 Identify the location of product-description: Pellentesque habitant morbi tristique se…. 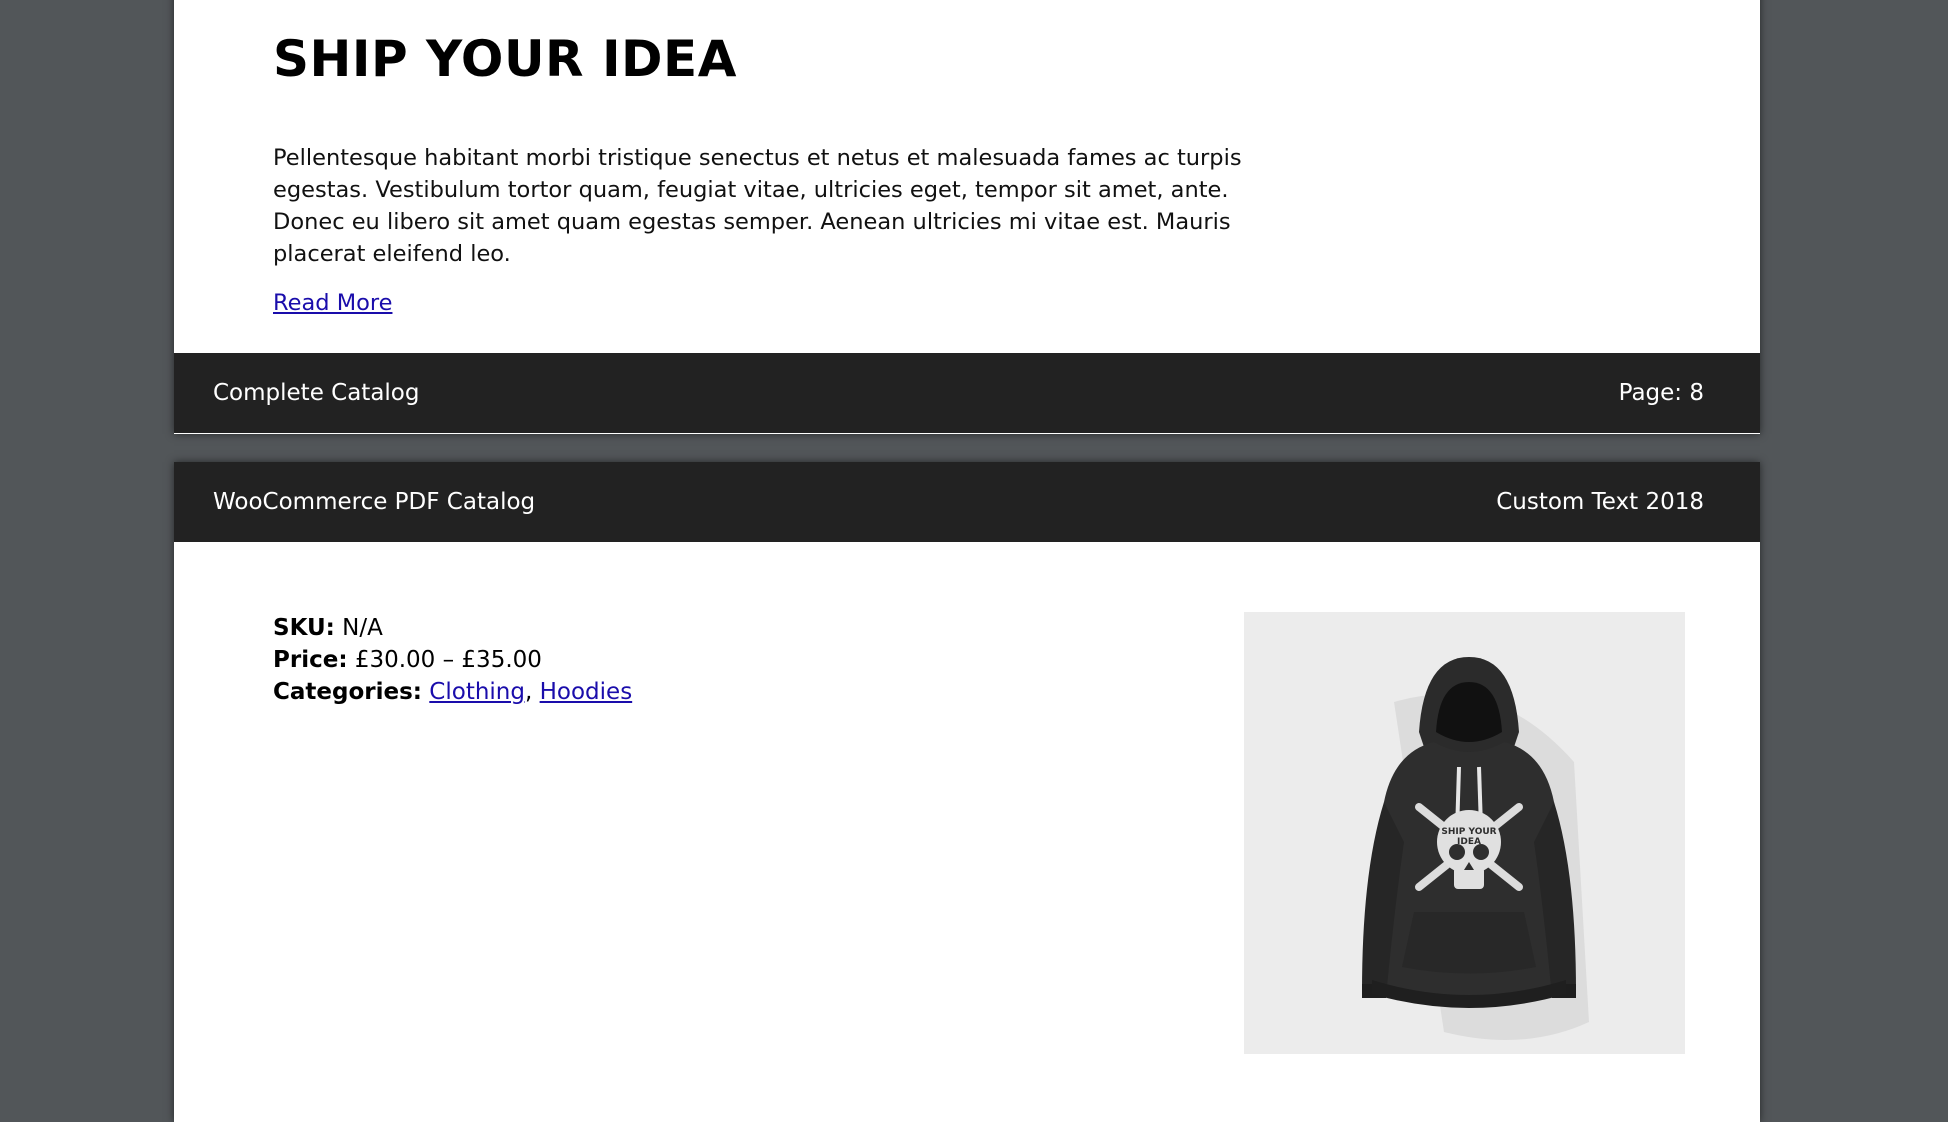
(757, 206).